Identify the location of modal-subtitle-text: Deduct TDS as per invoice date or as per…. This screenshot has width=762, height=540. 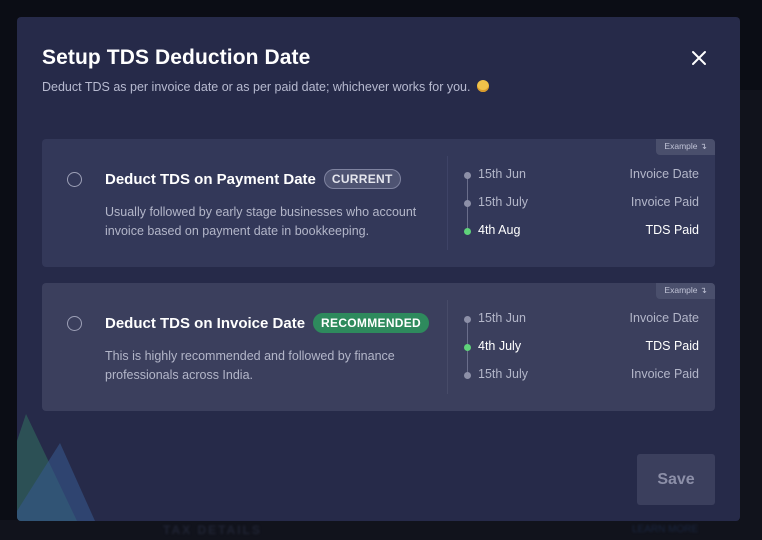
(256, 87).